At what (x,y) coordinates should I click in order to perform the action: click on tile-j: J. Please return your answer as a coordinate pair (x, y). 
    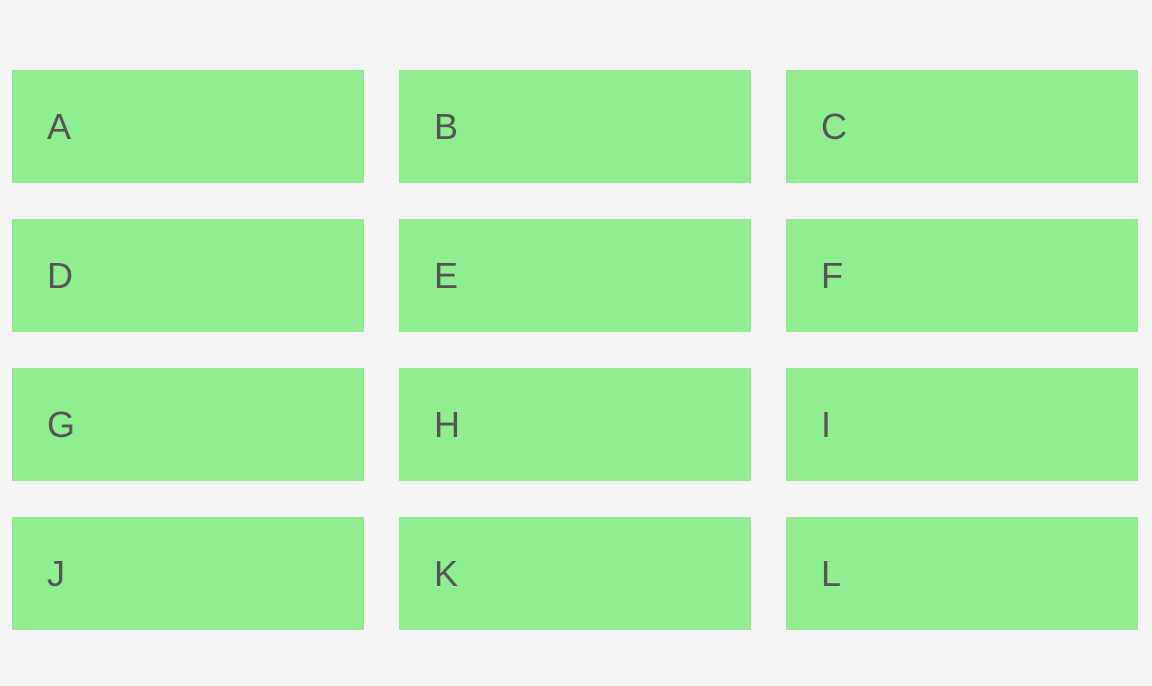
    Looking at the image, I should click on (188, 573).